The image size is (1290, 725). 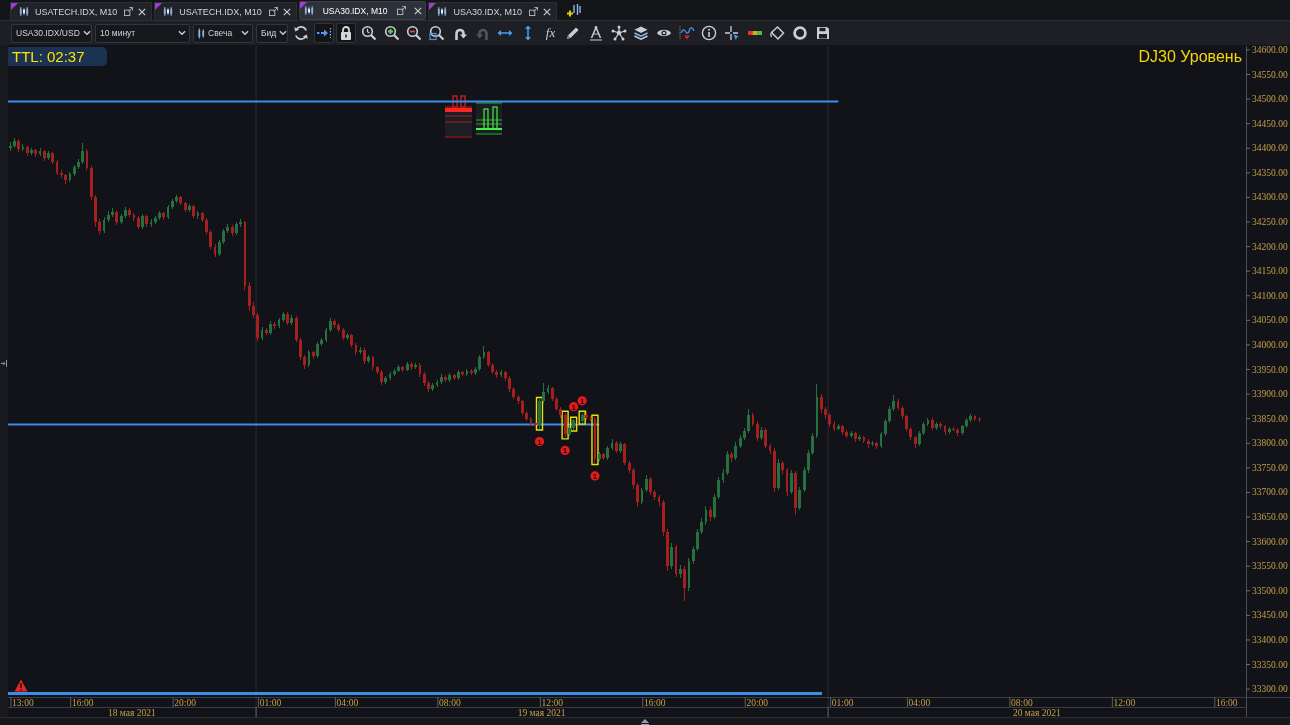 I want to click on price-axis-label: 34450.00, so click(x=1270, y=123).